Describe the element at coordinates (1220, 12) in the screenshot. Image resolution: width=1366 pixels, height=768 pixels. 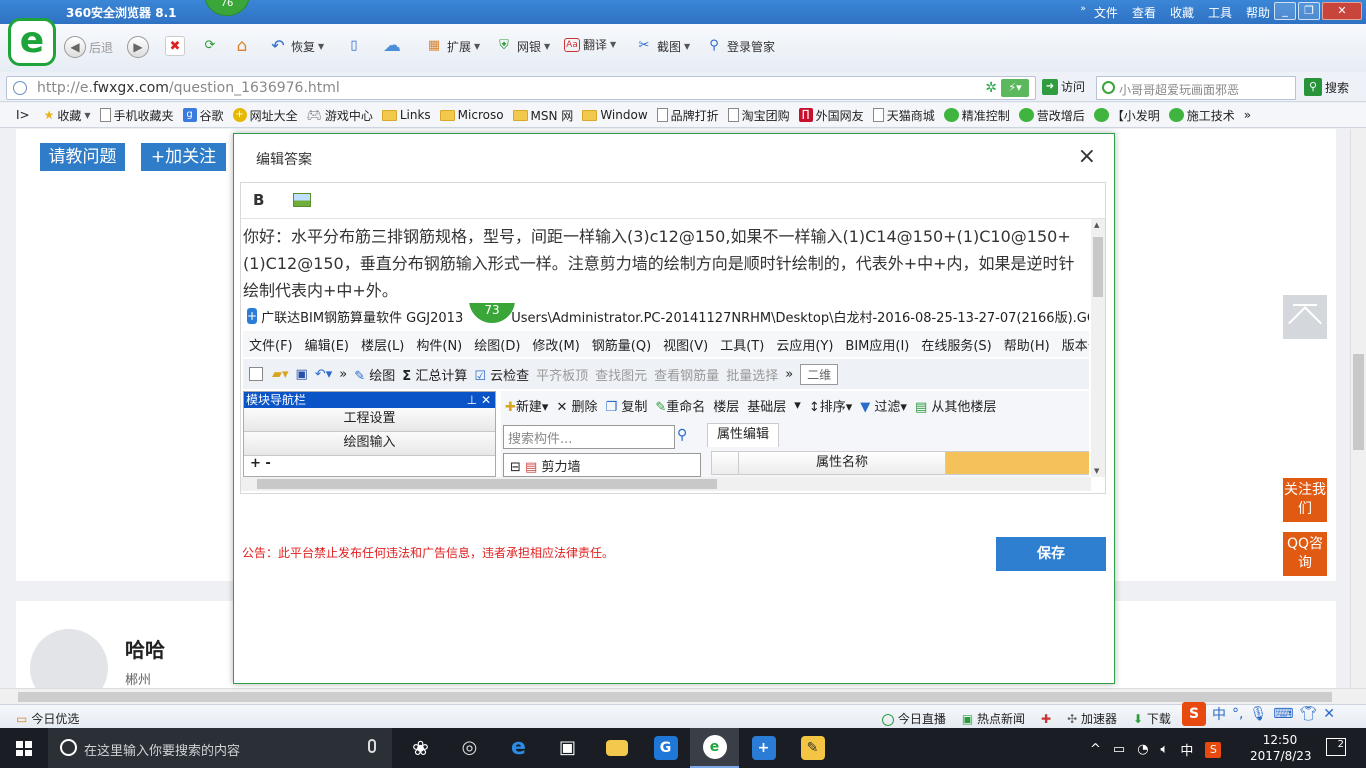
I see `menu-tools: 工具` at that location.